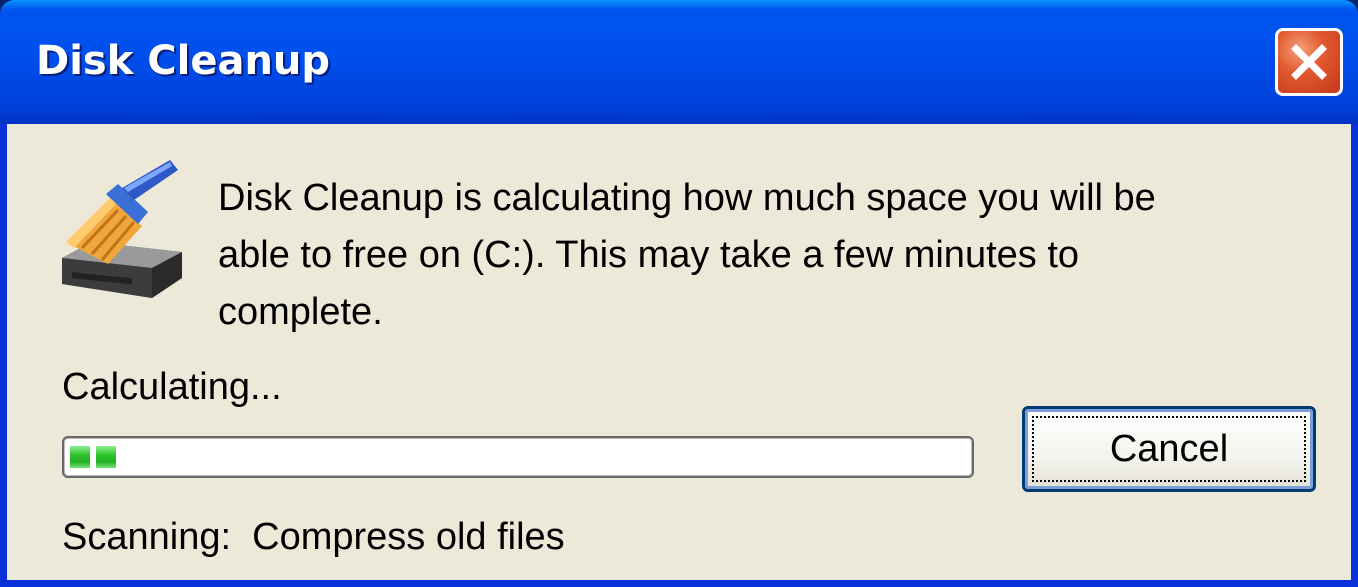 Image resolution: width=1358 pixels, height=587 pixels. Describe the element at coordinates (679, 583) in the screenshot. I see `window-bottom-border` at that location.